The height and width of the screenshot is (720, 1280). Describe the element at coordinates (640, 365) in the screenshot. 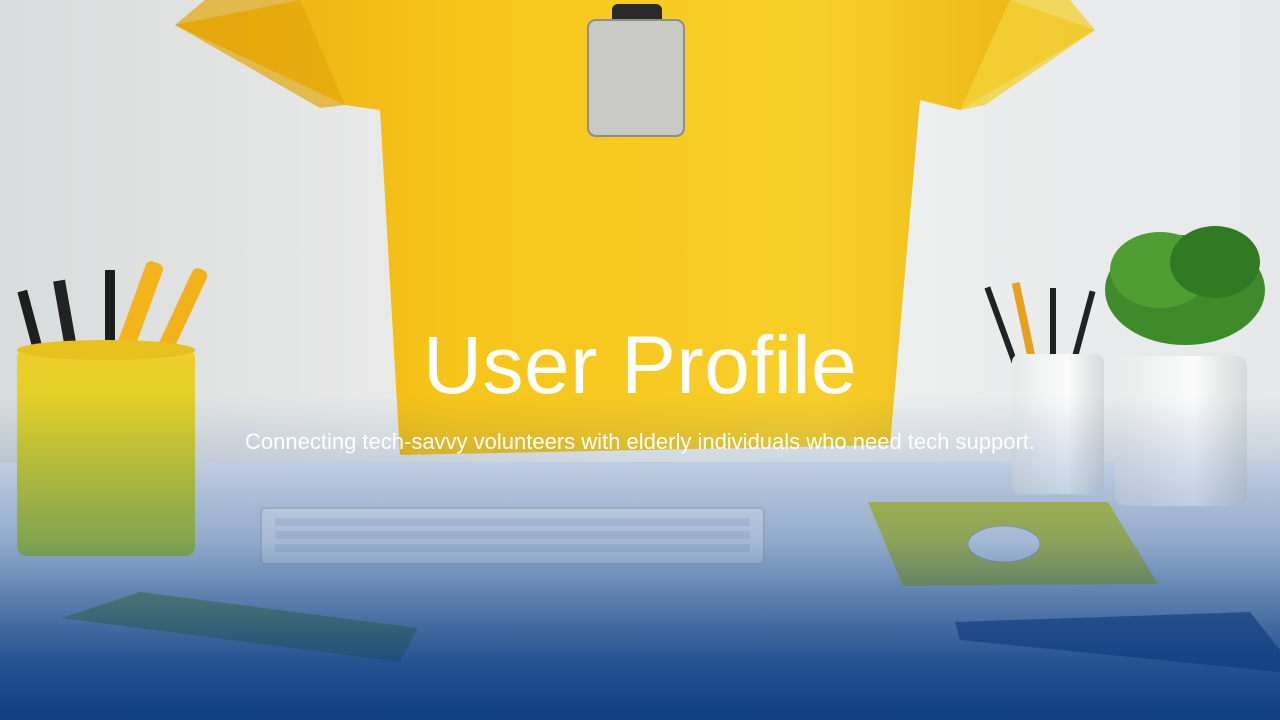

I see `page-title: User Profile` at that location.